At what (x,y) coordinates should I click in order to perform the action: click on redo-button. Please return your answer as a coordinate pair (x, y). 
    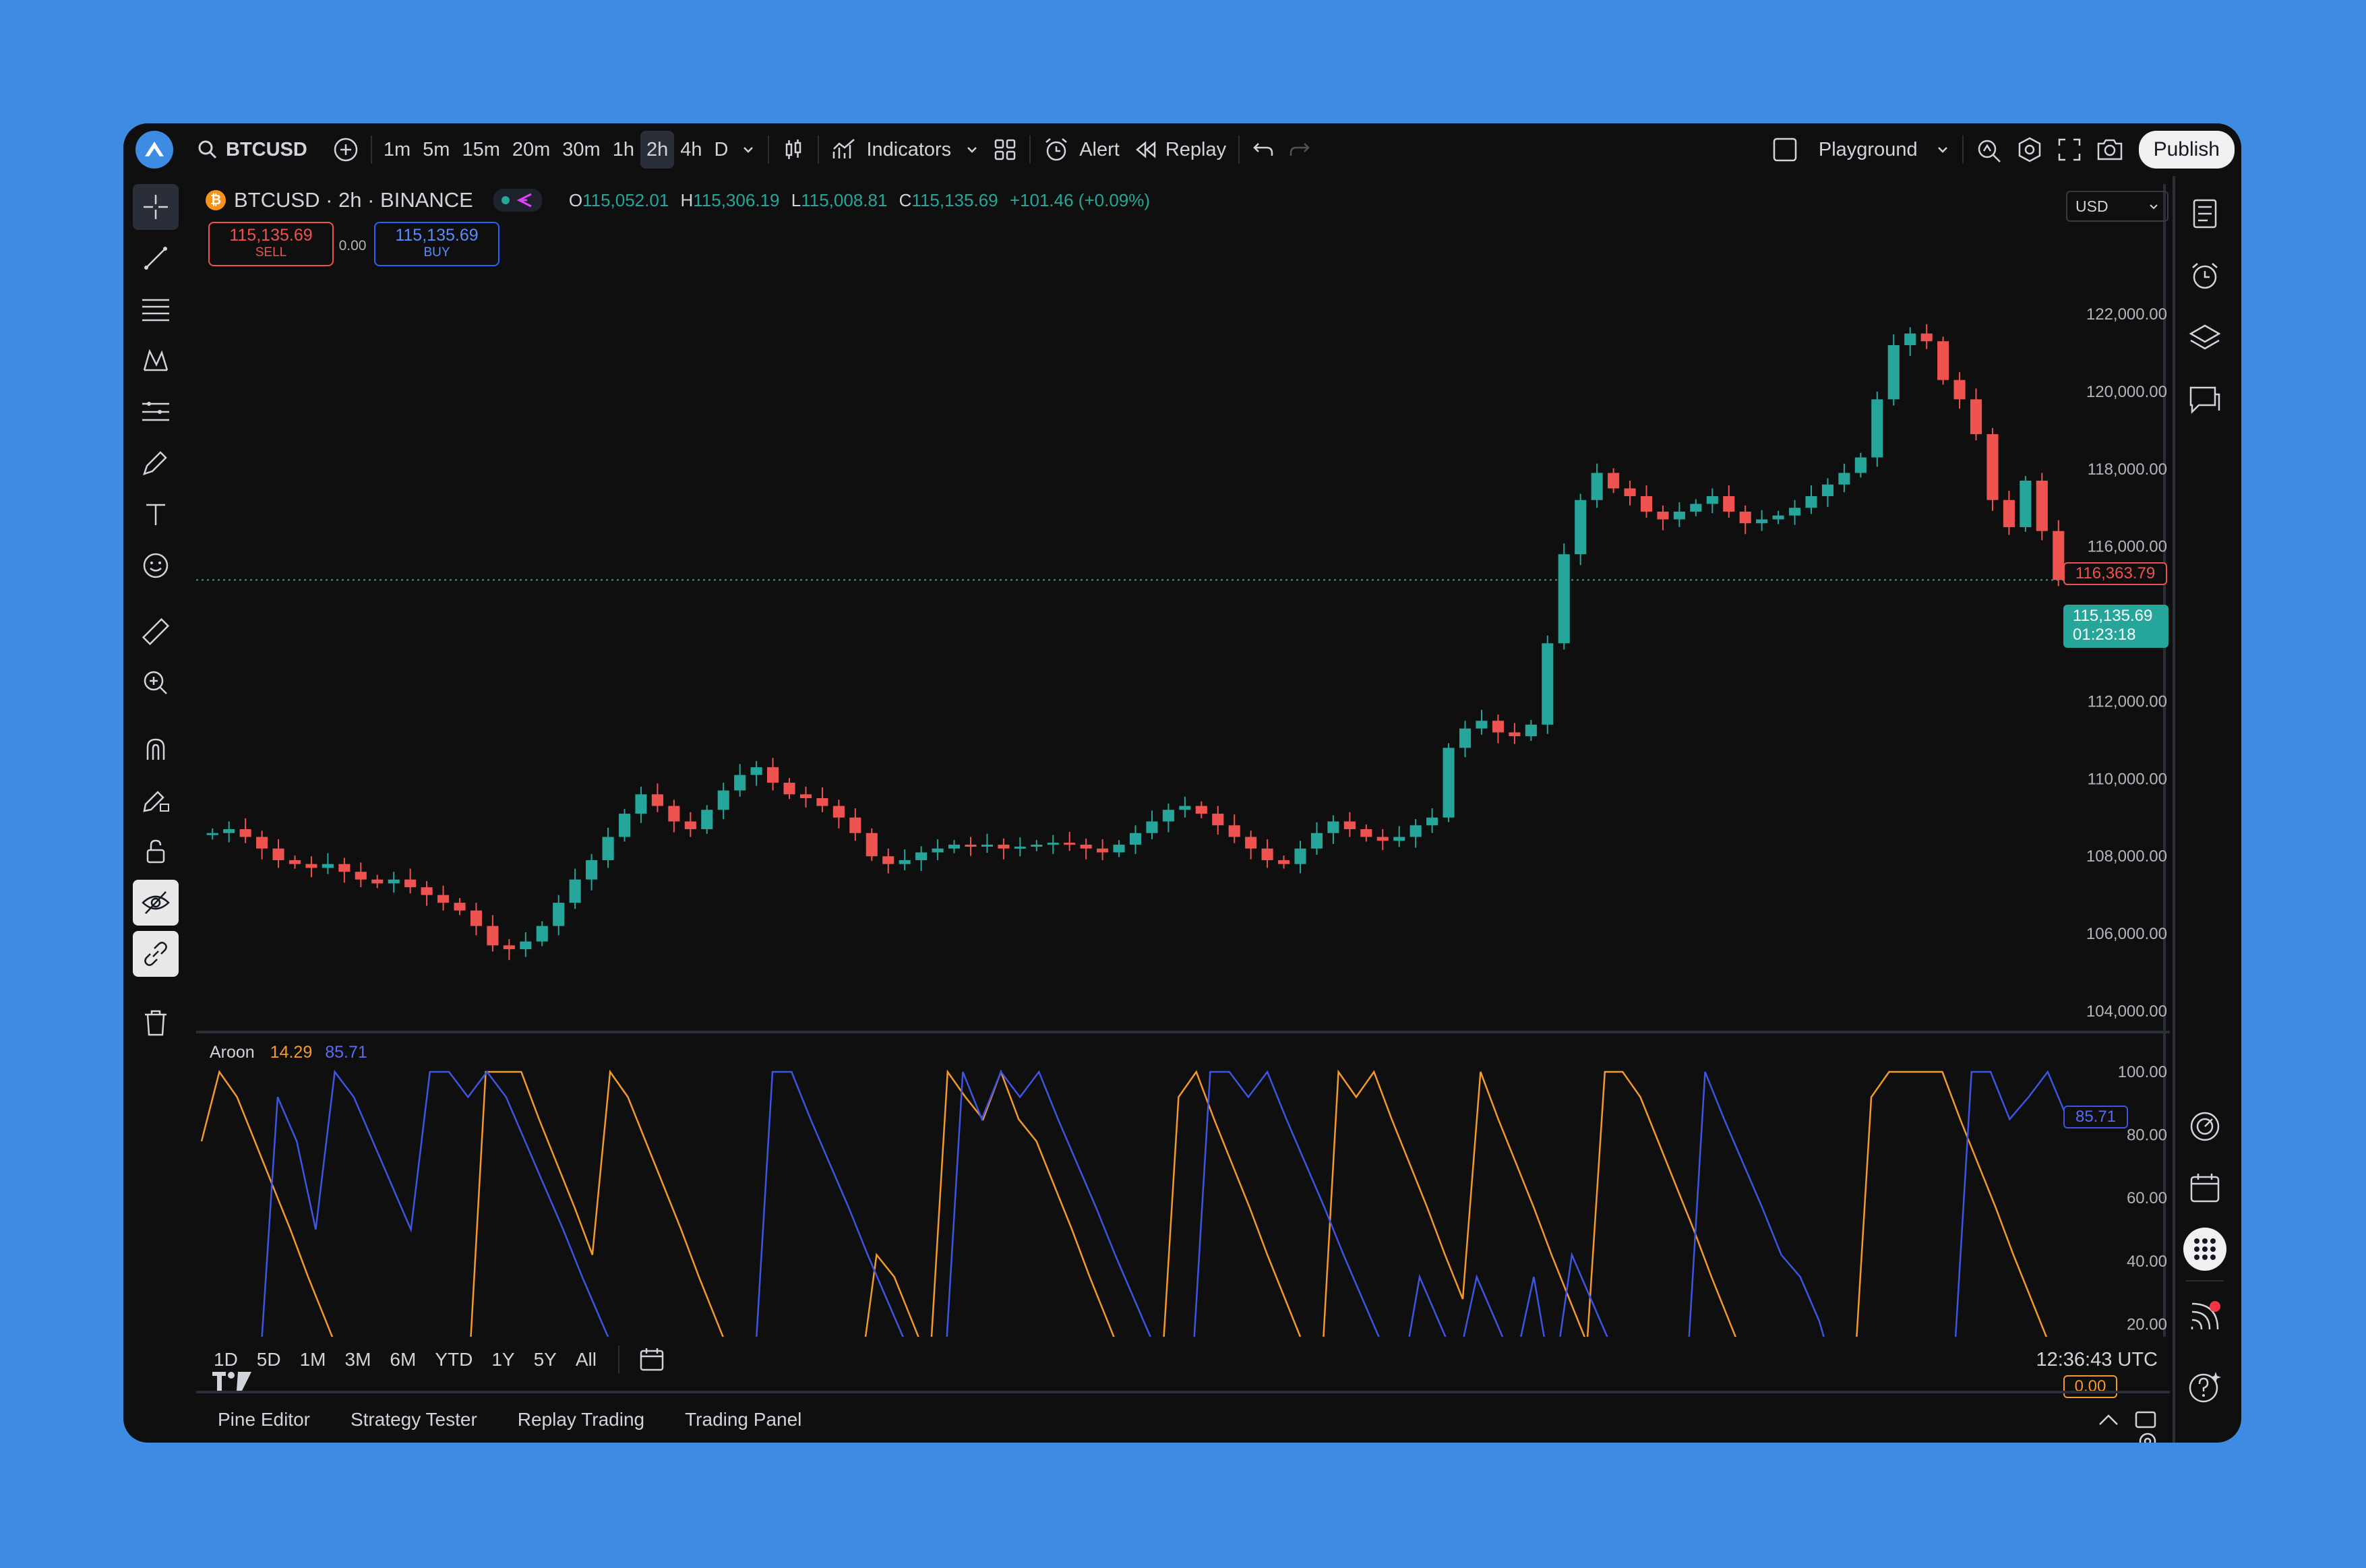
    Looking at the image, I should click on (1299, 150).